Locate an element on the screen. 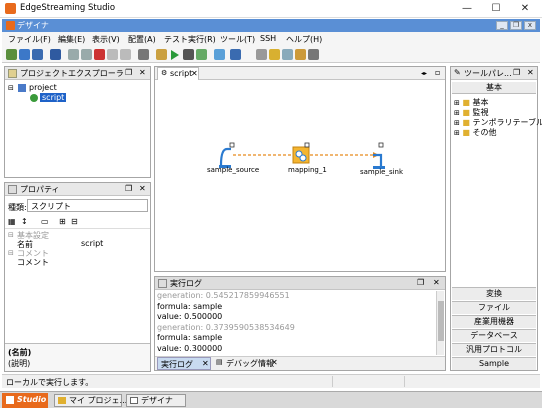  palette-maximize-icon: ❐ is located at coordinates (516, 72).